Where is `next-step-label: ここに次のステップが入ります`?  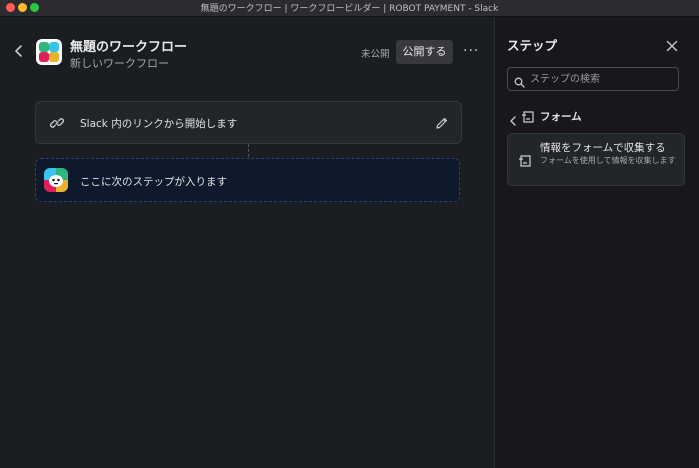 next-step-label: ここに次のステップが入ります is located at coordinates (153, 182).